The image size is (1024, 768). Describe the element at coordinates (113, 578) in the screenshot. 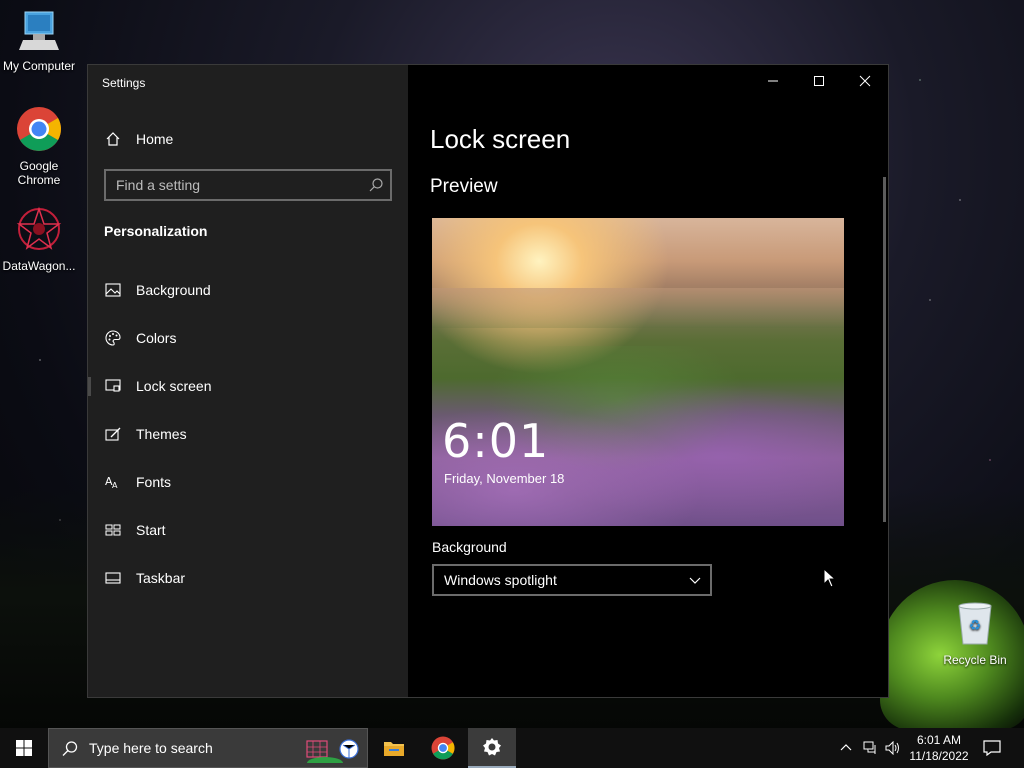

I see `taskbar-icon` at that location.